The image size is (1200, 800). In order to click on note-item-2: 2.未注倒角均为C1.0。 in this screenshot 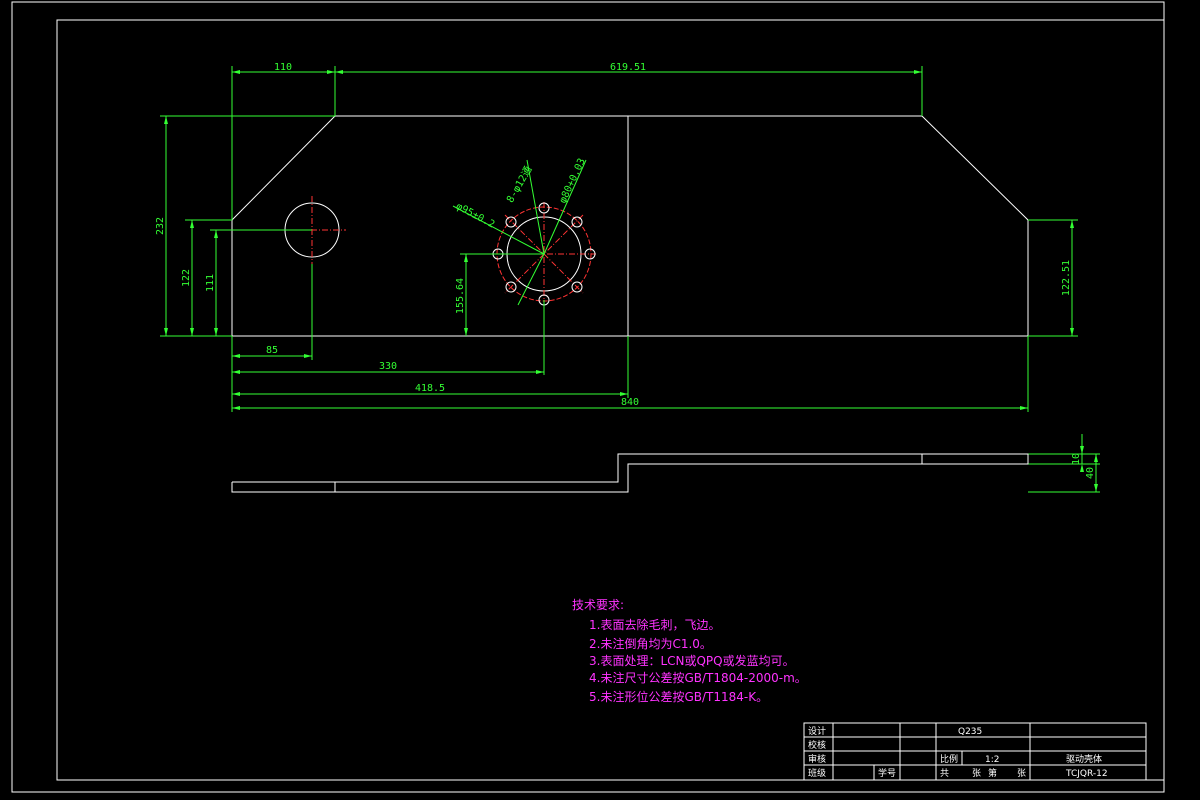, I will do `click(650, 643)`.